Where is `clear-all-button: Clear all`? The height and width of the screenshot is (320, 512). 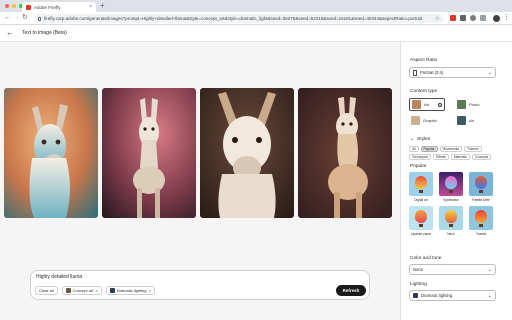
clear-all-button: Clear all is located at coordinates (46, 290).